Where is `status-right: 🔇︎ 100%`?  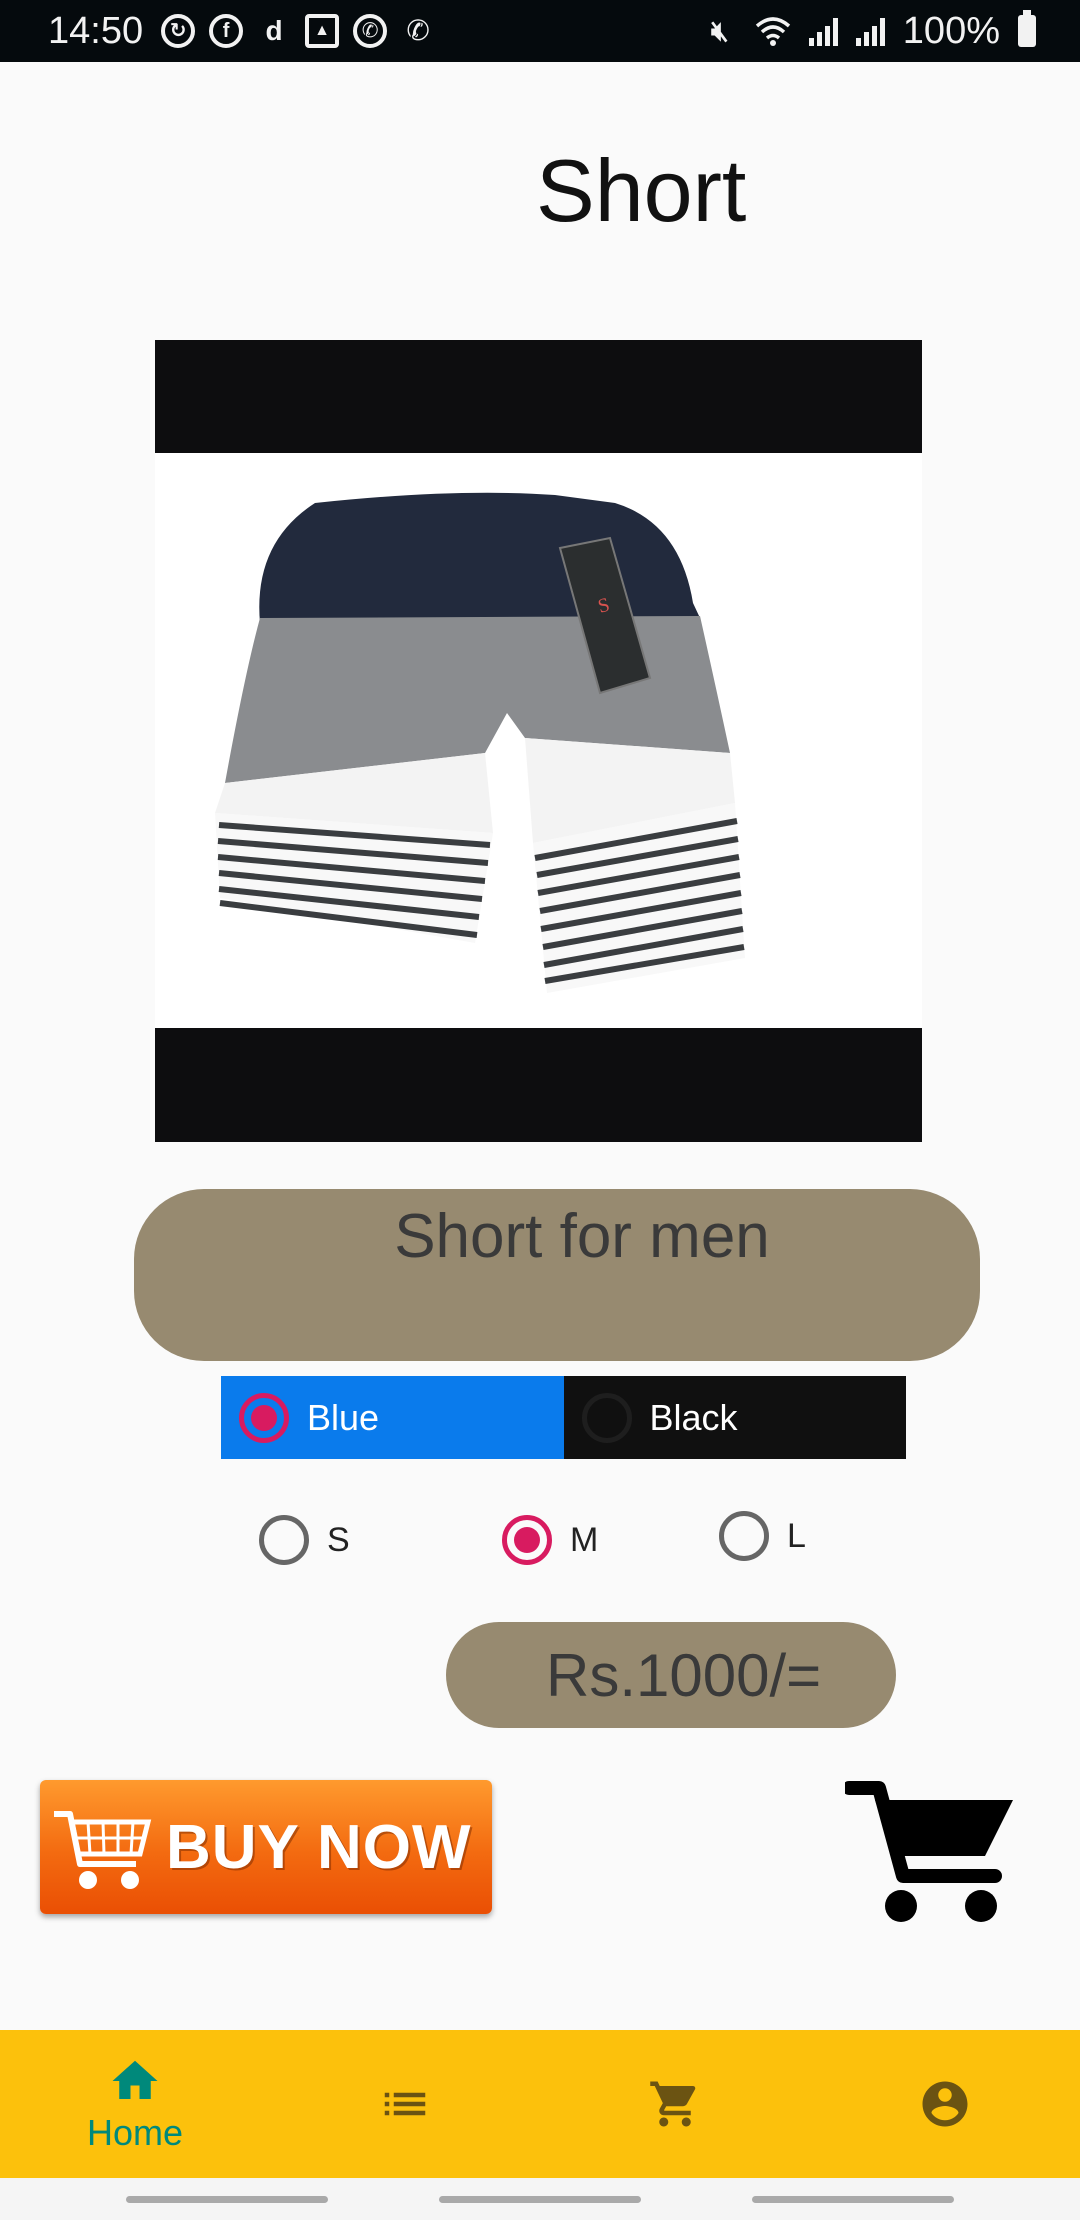
status-right: 🔇︎ 100% is located at coordinates (869, 31).